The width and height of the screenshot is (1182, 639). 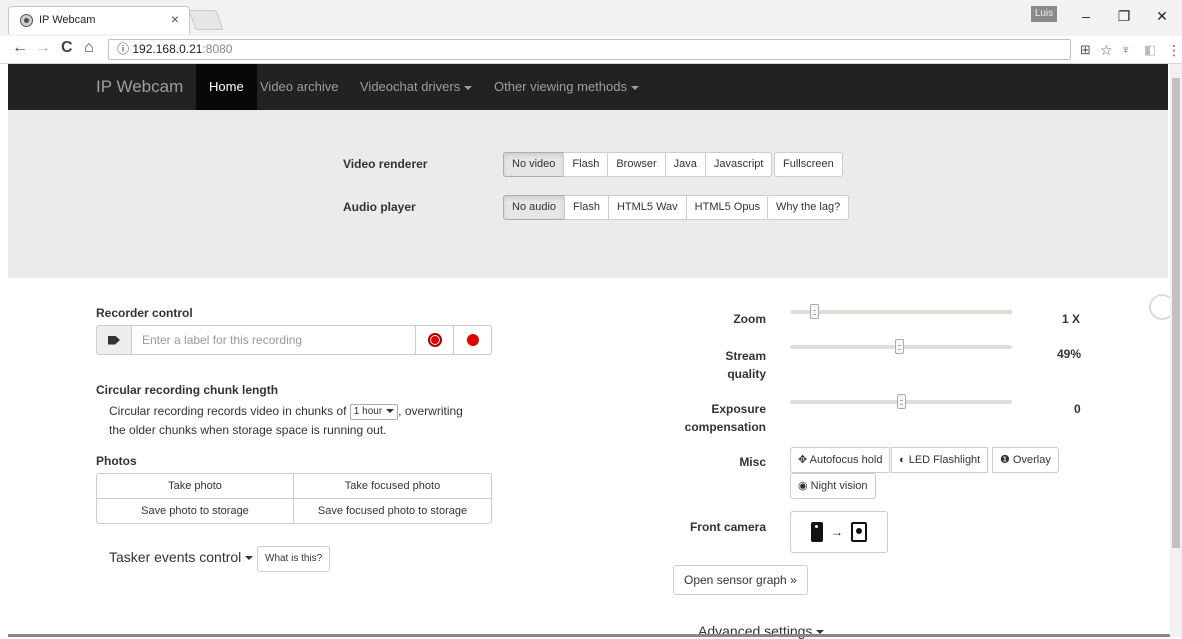 I want to click on chunk-length-caret-icon, so click(x=390, y=411).